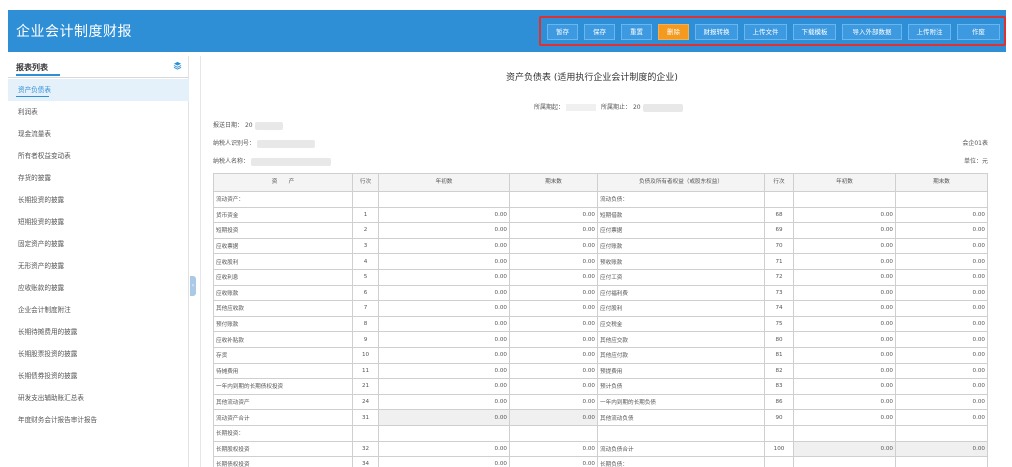 The height and width of the screenshot is (467, 1012). What do you see at coordinates (98, 288) in the screenshot?
I see `sidebar-item: 应收账款的披露` at bounding box center [98, 288].